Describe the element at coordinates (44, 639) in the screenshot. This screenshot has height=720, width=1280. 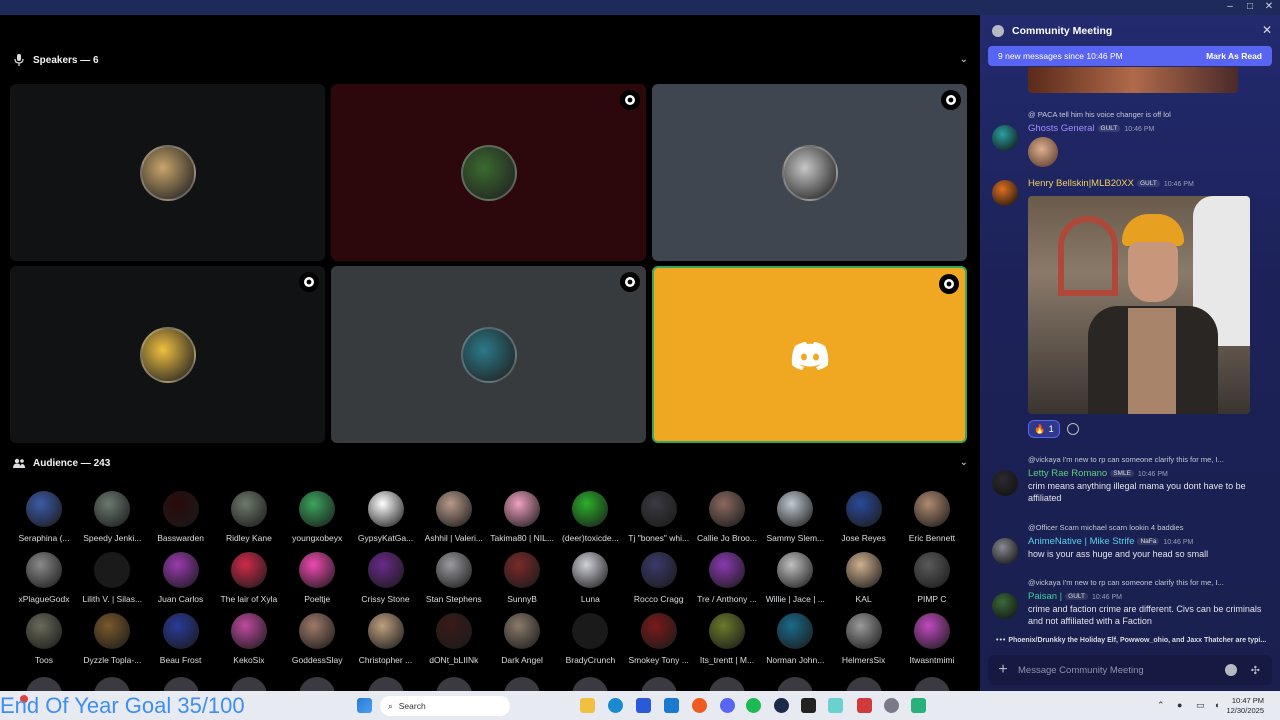
I see `audience-member: Toos` at that location.